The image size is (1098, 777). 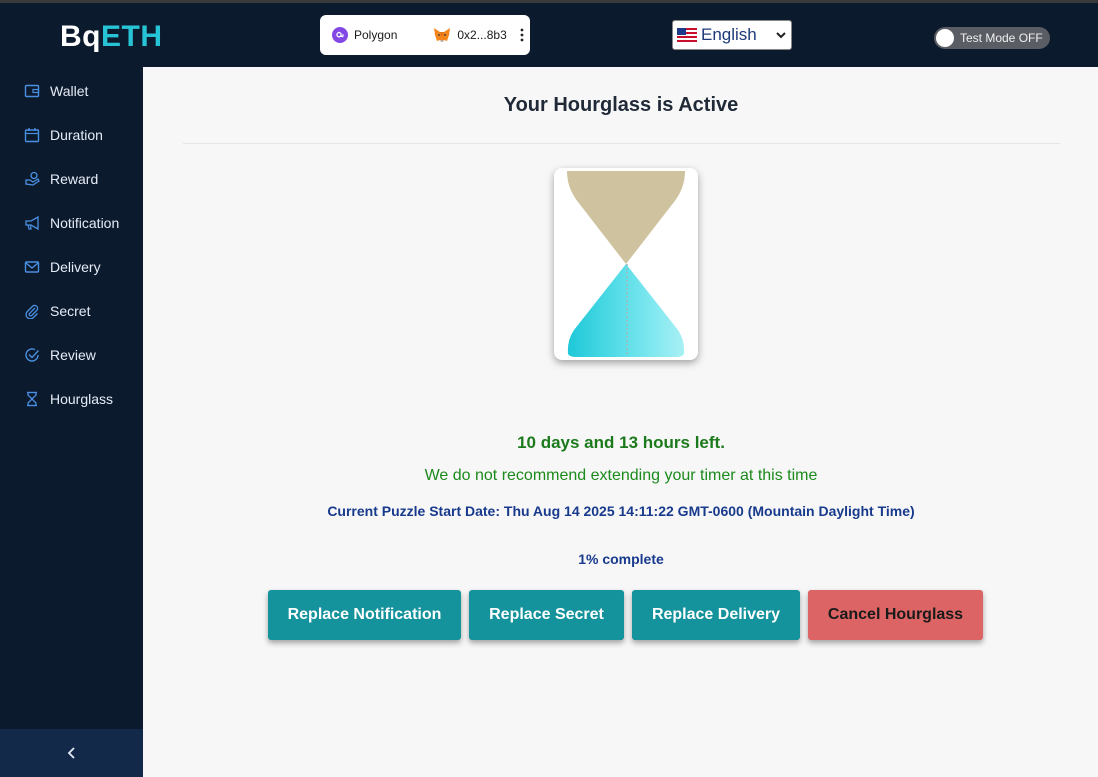 I want to click on sidebar-item-label: Delivery, so click(x=75, y=267).